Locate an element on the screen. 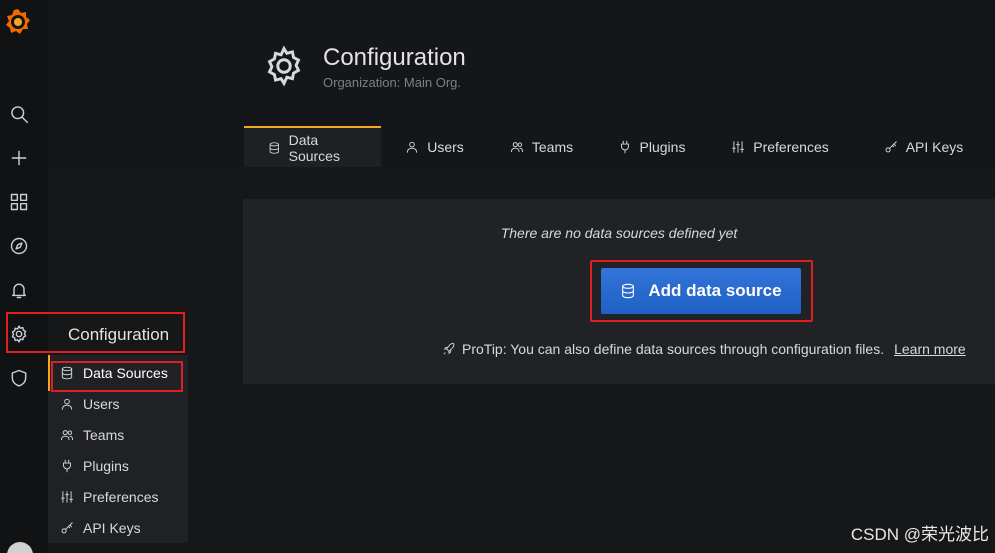  submenu-label: Preferences is located at coordinates (121, 497).